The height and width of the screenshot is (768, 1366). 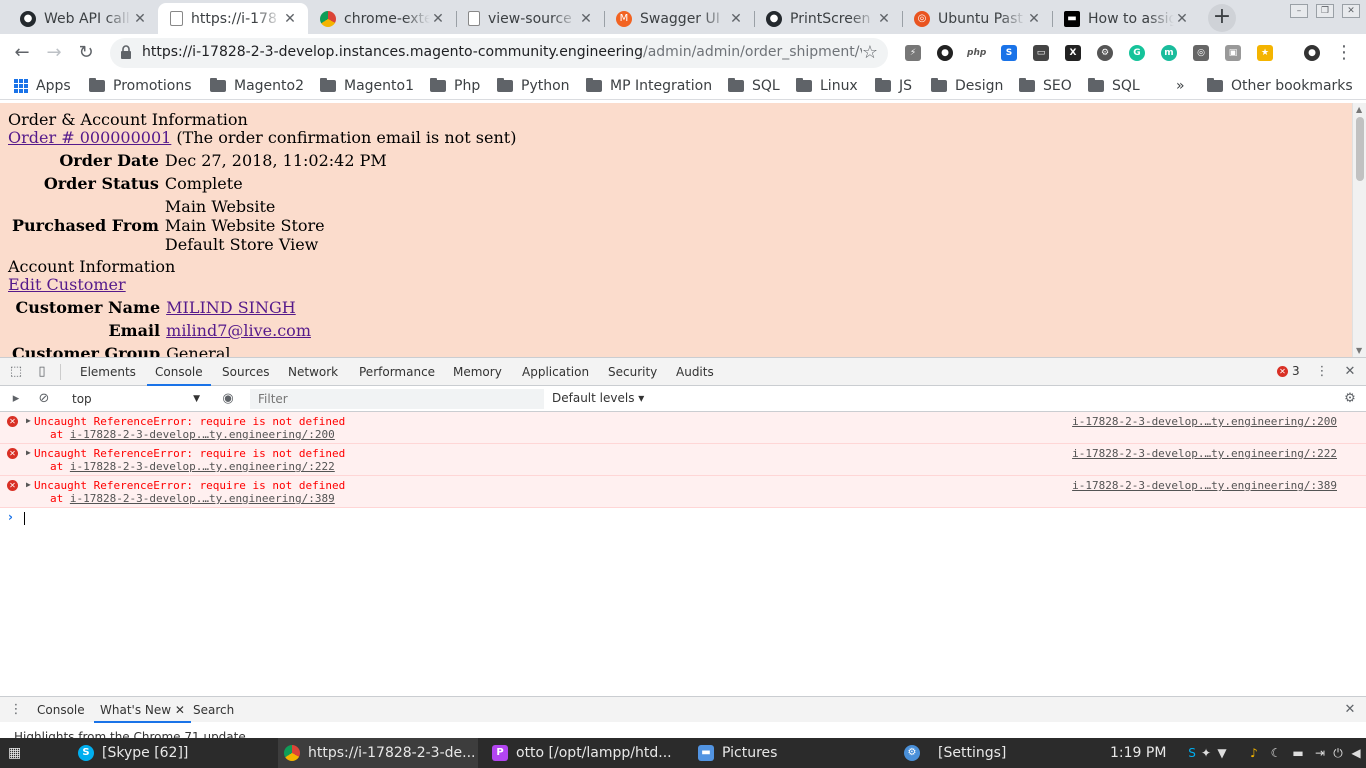 What do you see at coordinates (16, 710) in the screenshot?
I see `drawer-menu-icon: ⋮` at bounding box center [16, 710].